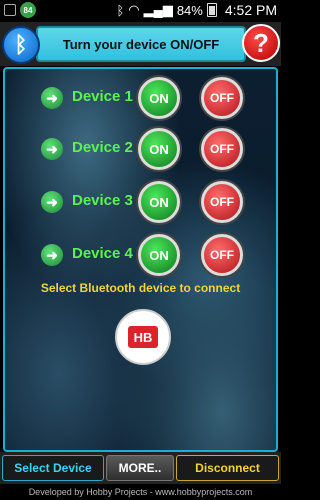 This screenshot has height=500, width=320. Describe the element at coordinates (53, 468) in the screenshot. I see `select-device-button: Select Device` at that location.